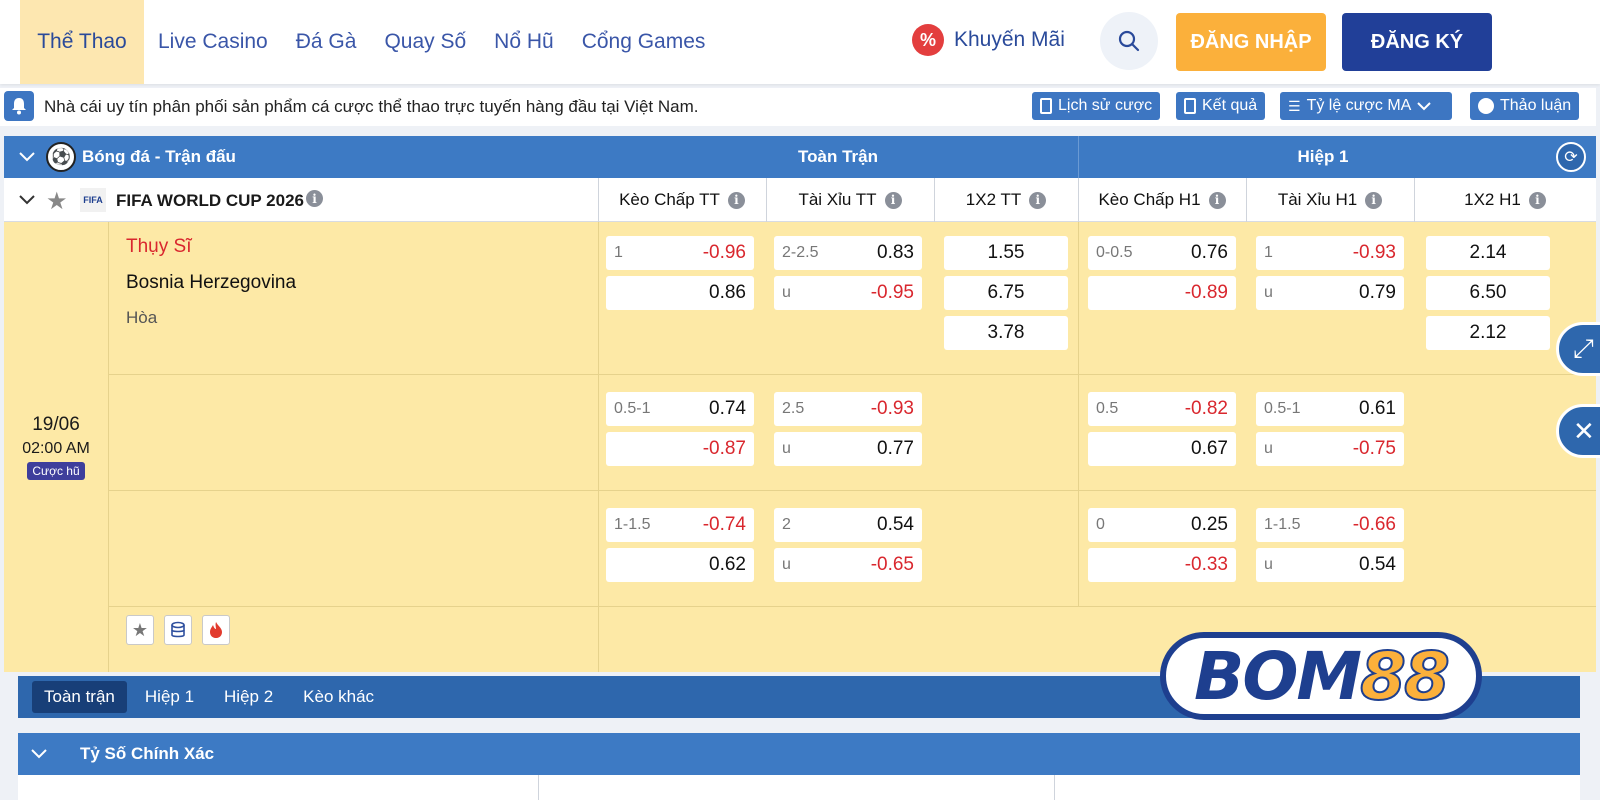  Describe the element at coordinates (338, 697) in the screenshot. I see `tab-keo-khac: Kèo khác` at that location.